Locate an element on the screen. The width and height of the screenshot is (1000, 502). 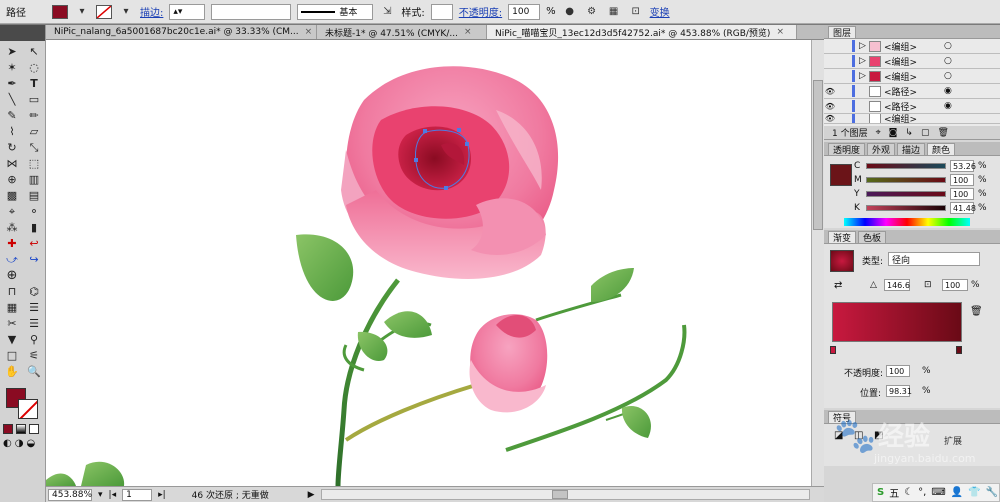
pencil-tool-icon: ✏ is located at coordinates (34, 115).